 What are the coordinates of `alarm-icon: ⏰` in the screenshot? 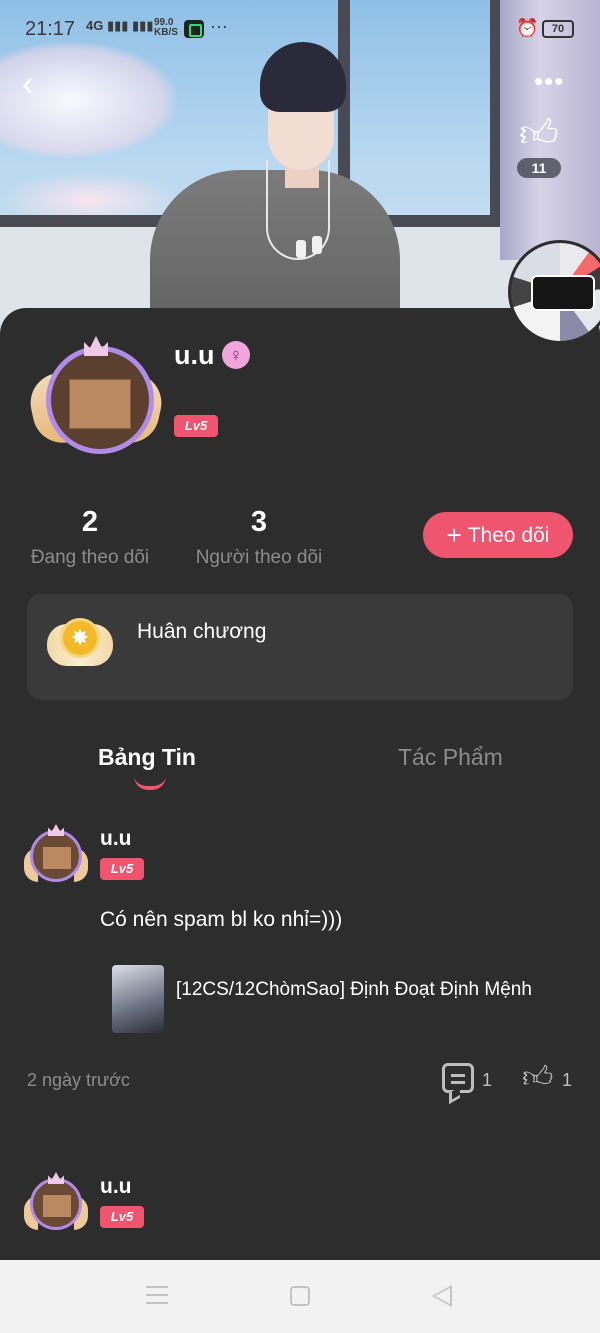 It's located at (527, 28).